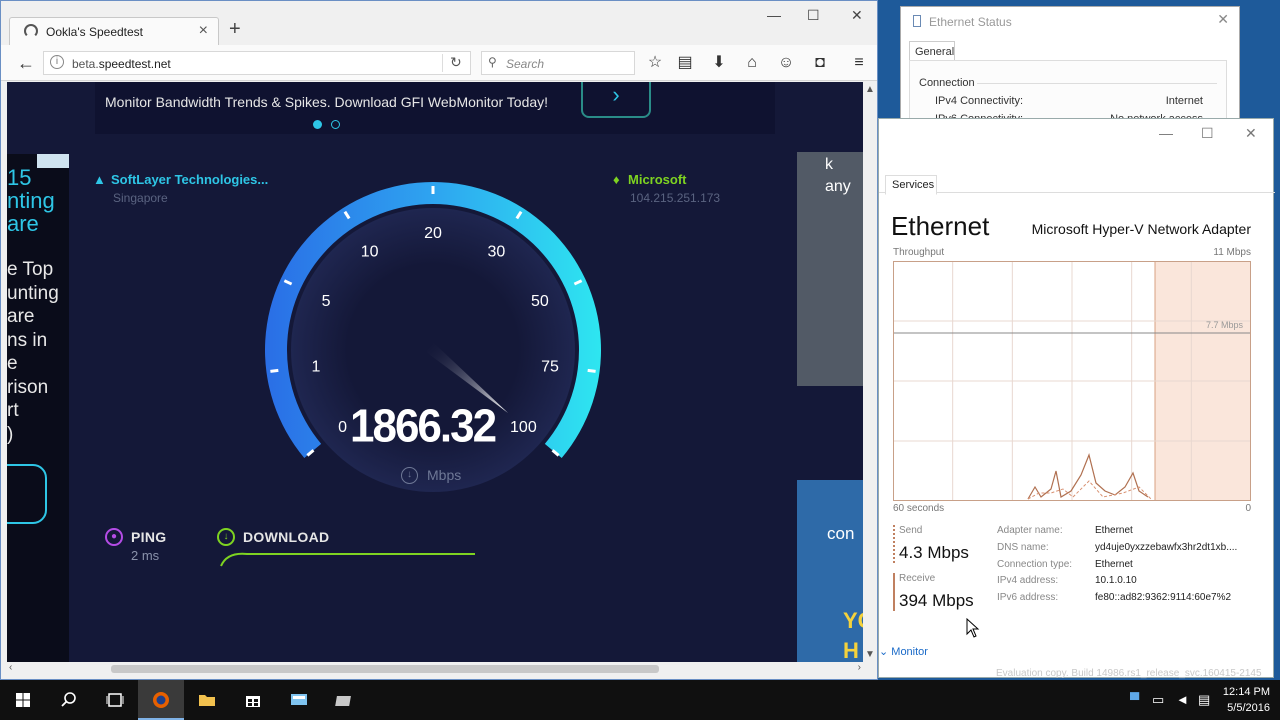 This screenshot has height=720, width=1280. What do you see at coordinates (335, 124) in the screenshot?
I see `carousel-dot` at bounding box center [335, 124].